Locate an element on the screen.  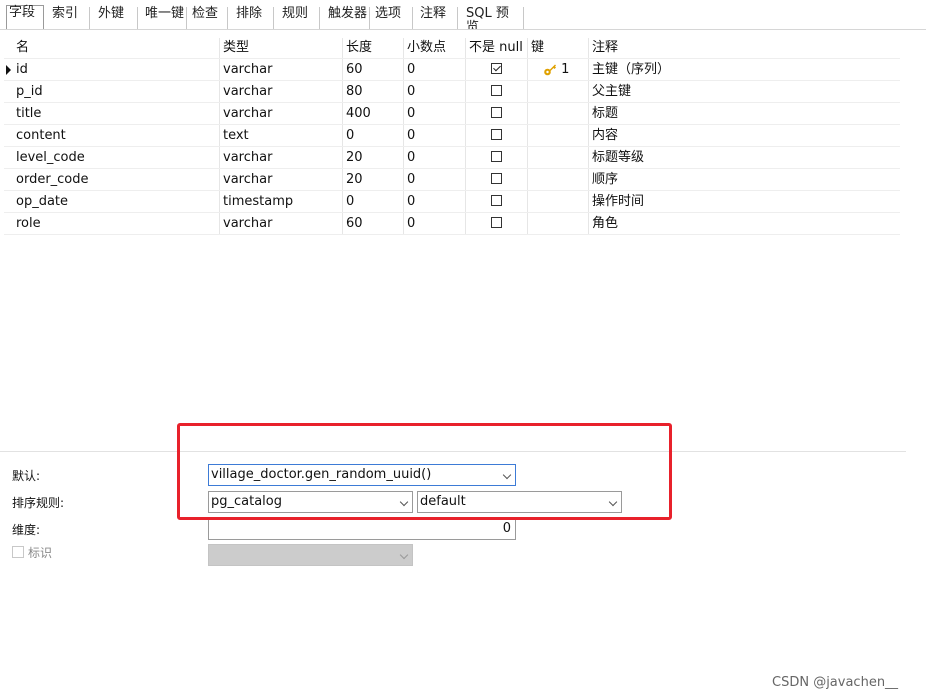
tab-checks: 检查 is located at coordinates (209, 18).